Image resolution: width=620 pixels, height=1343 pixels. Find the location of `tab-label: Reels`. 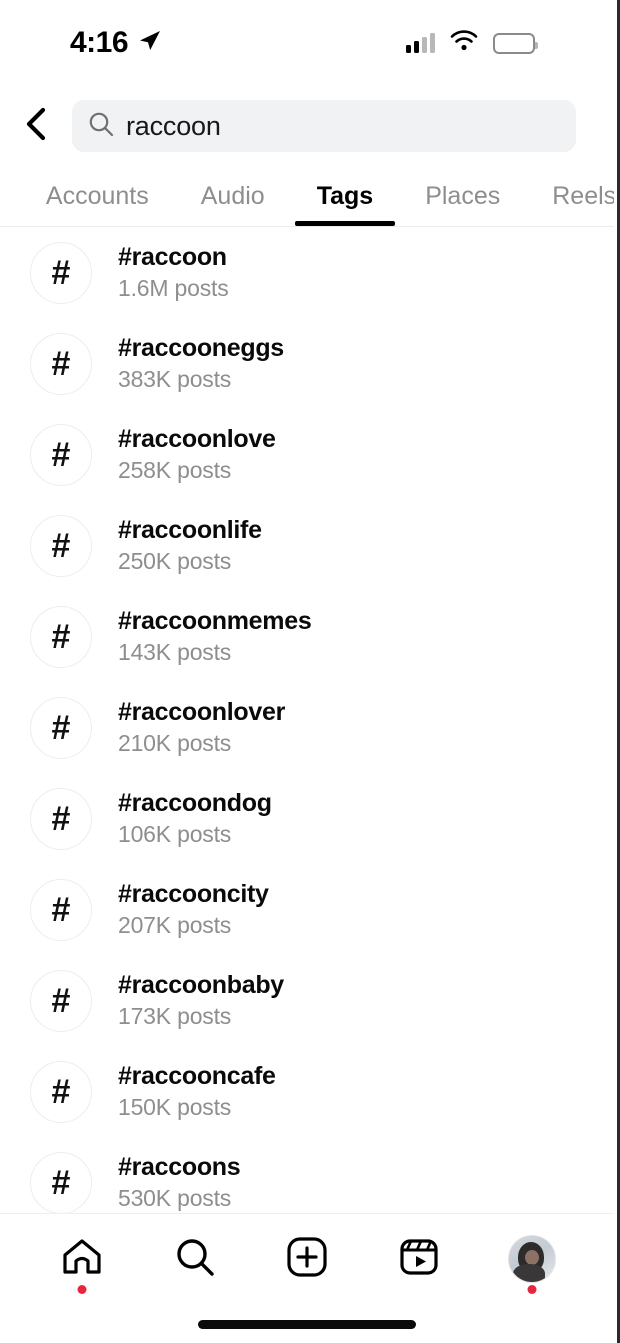

tab-label: Reels is located at coordinates (583, 195).